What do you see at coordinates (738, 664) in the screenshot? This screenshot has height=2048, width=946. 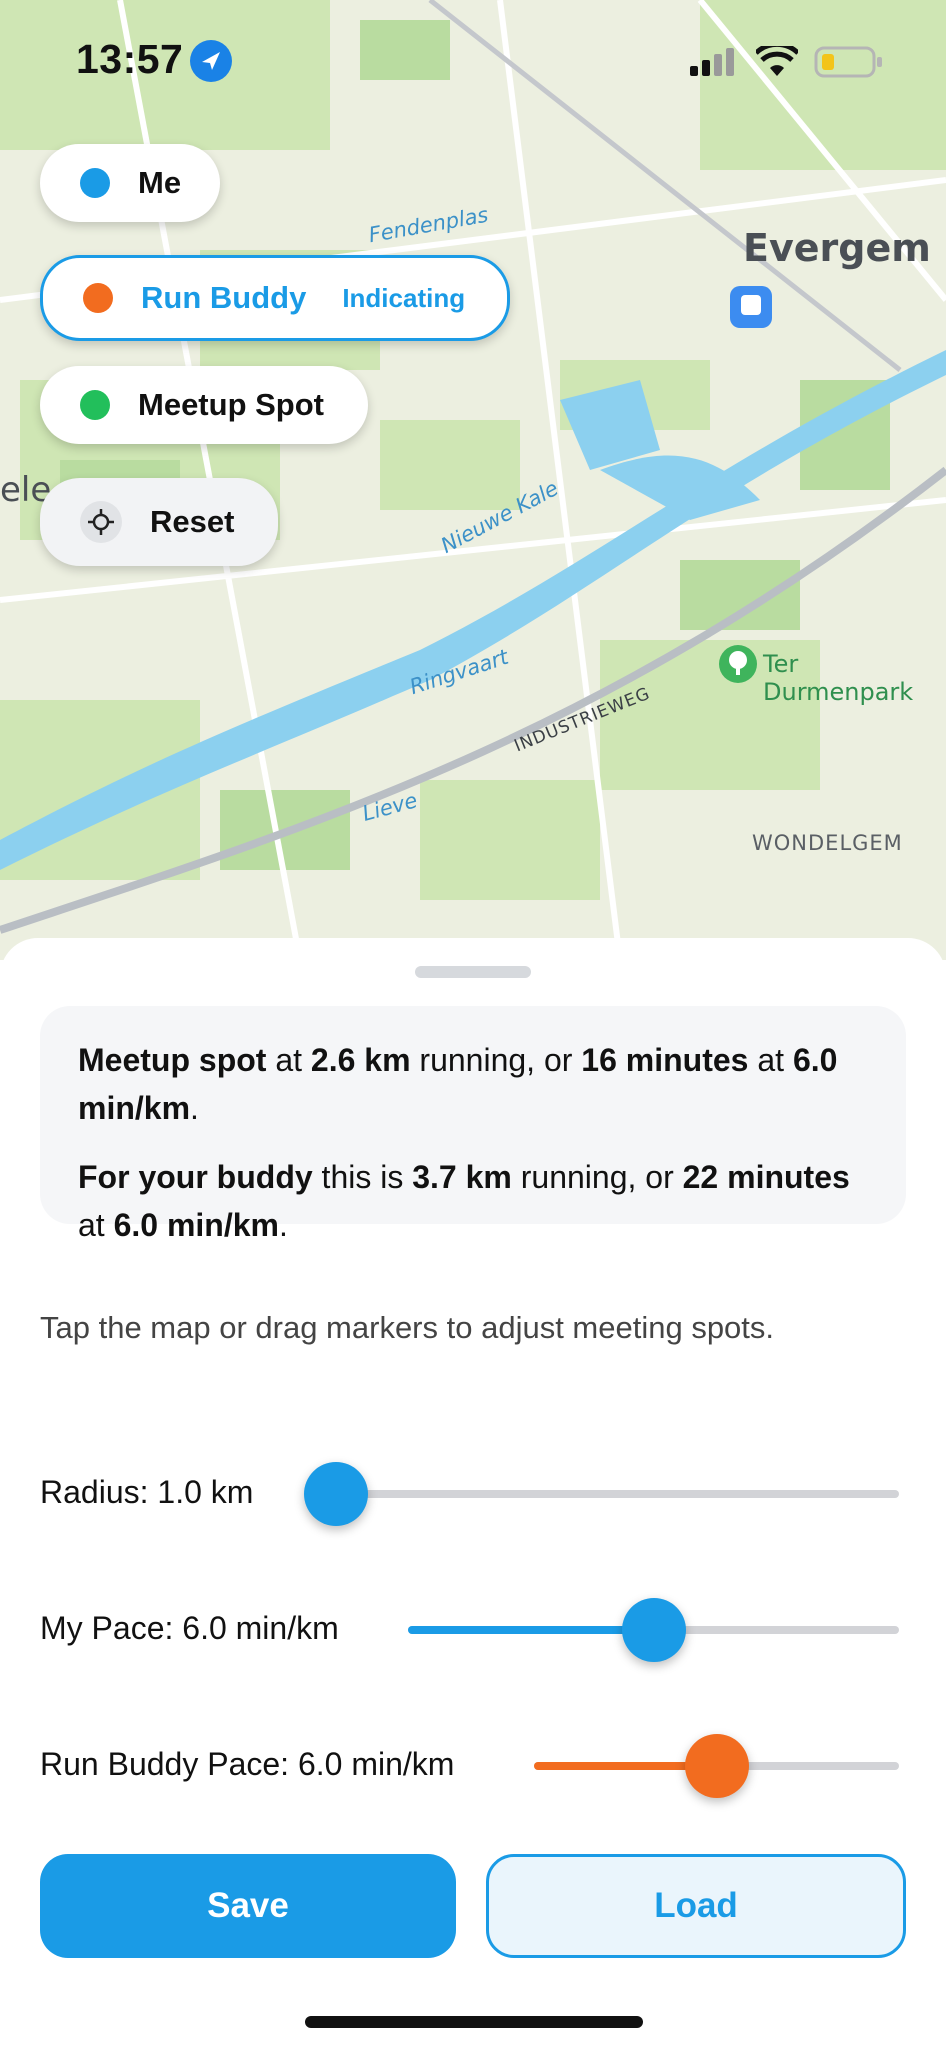 I see `park-tree-icon` at bounding box center [738, 664].